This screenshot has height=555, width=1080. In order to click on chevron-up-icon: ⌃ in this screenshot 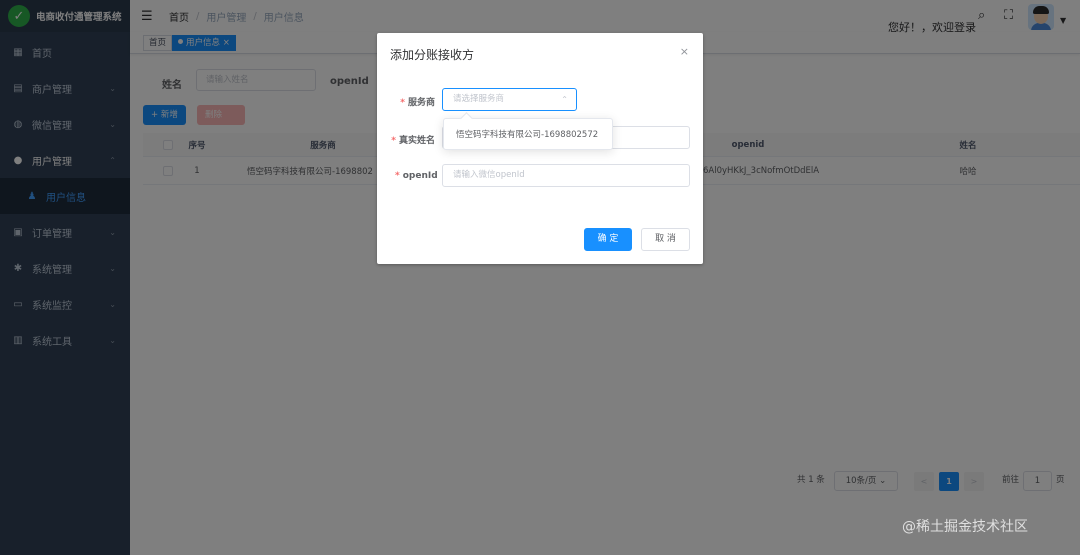, I will do `click(564, 99)`.